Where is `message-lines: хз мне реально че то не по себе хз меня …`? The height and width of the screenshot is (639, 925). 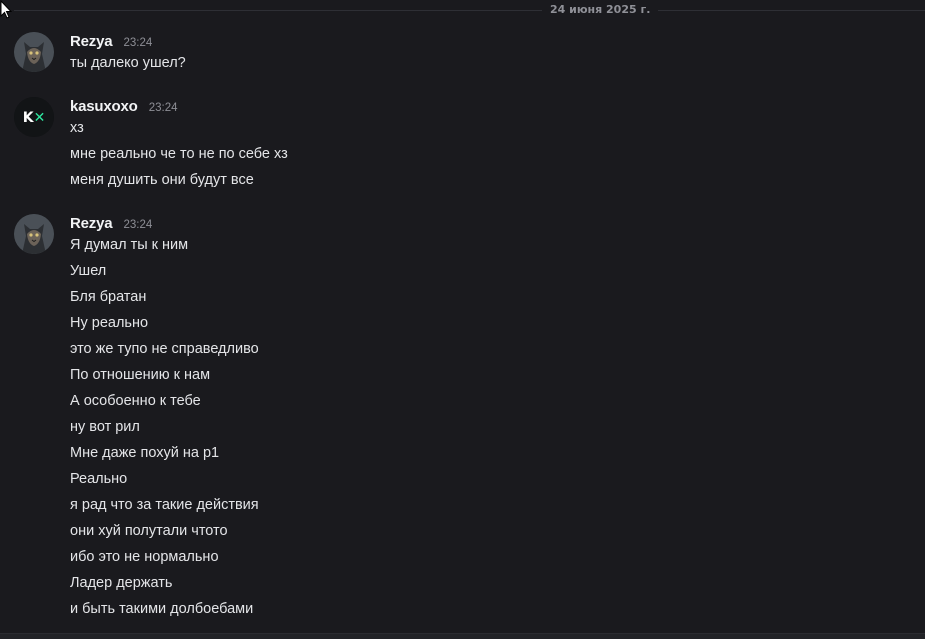
message-lines: хз мне реально че то не по себе хз меня … is located at coordinates (179, 157).